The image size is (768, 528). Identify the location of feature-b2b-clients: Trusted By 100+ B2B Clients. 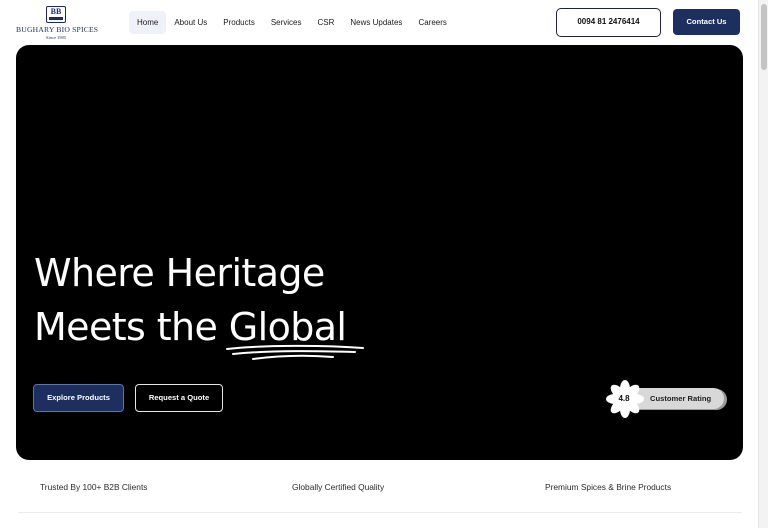
(94, 487).